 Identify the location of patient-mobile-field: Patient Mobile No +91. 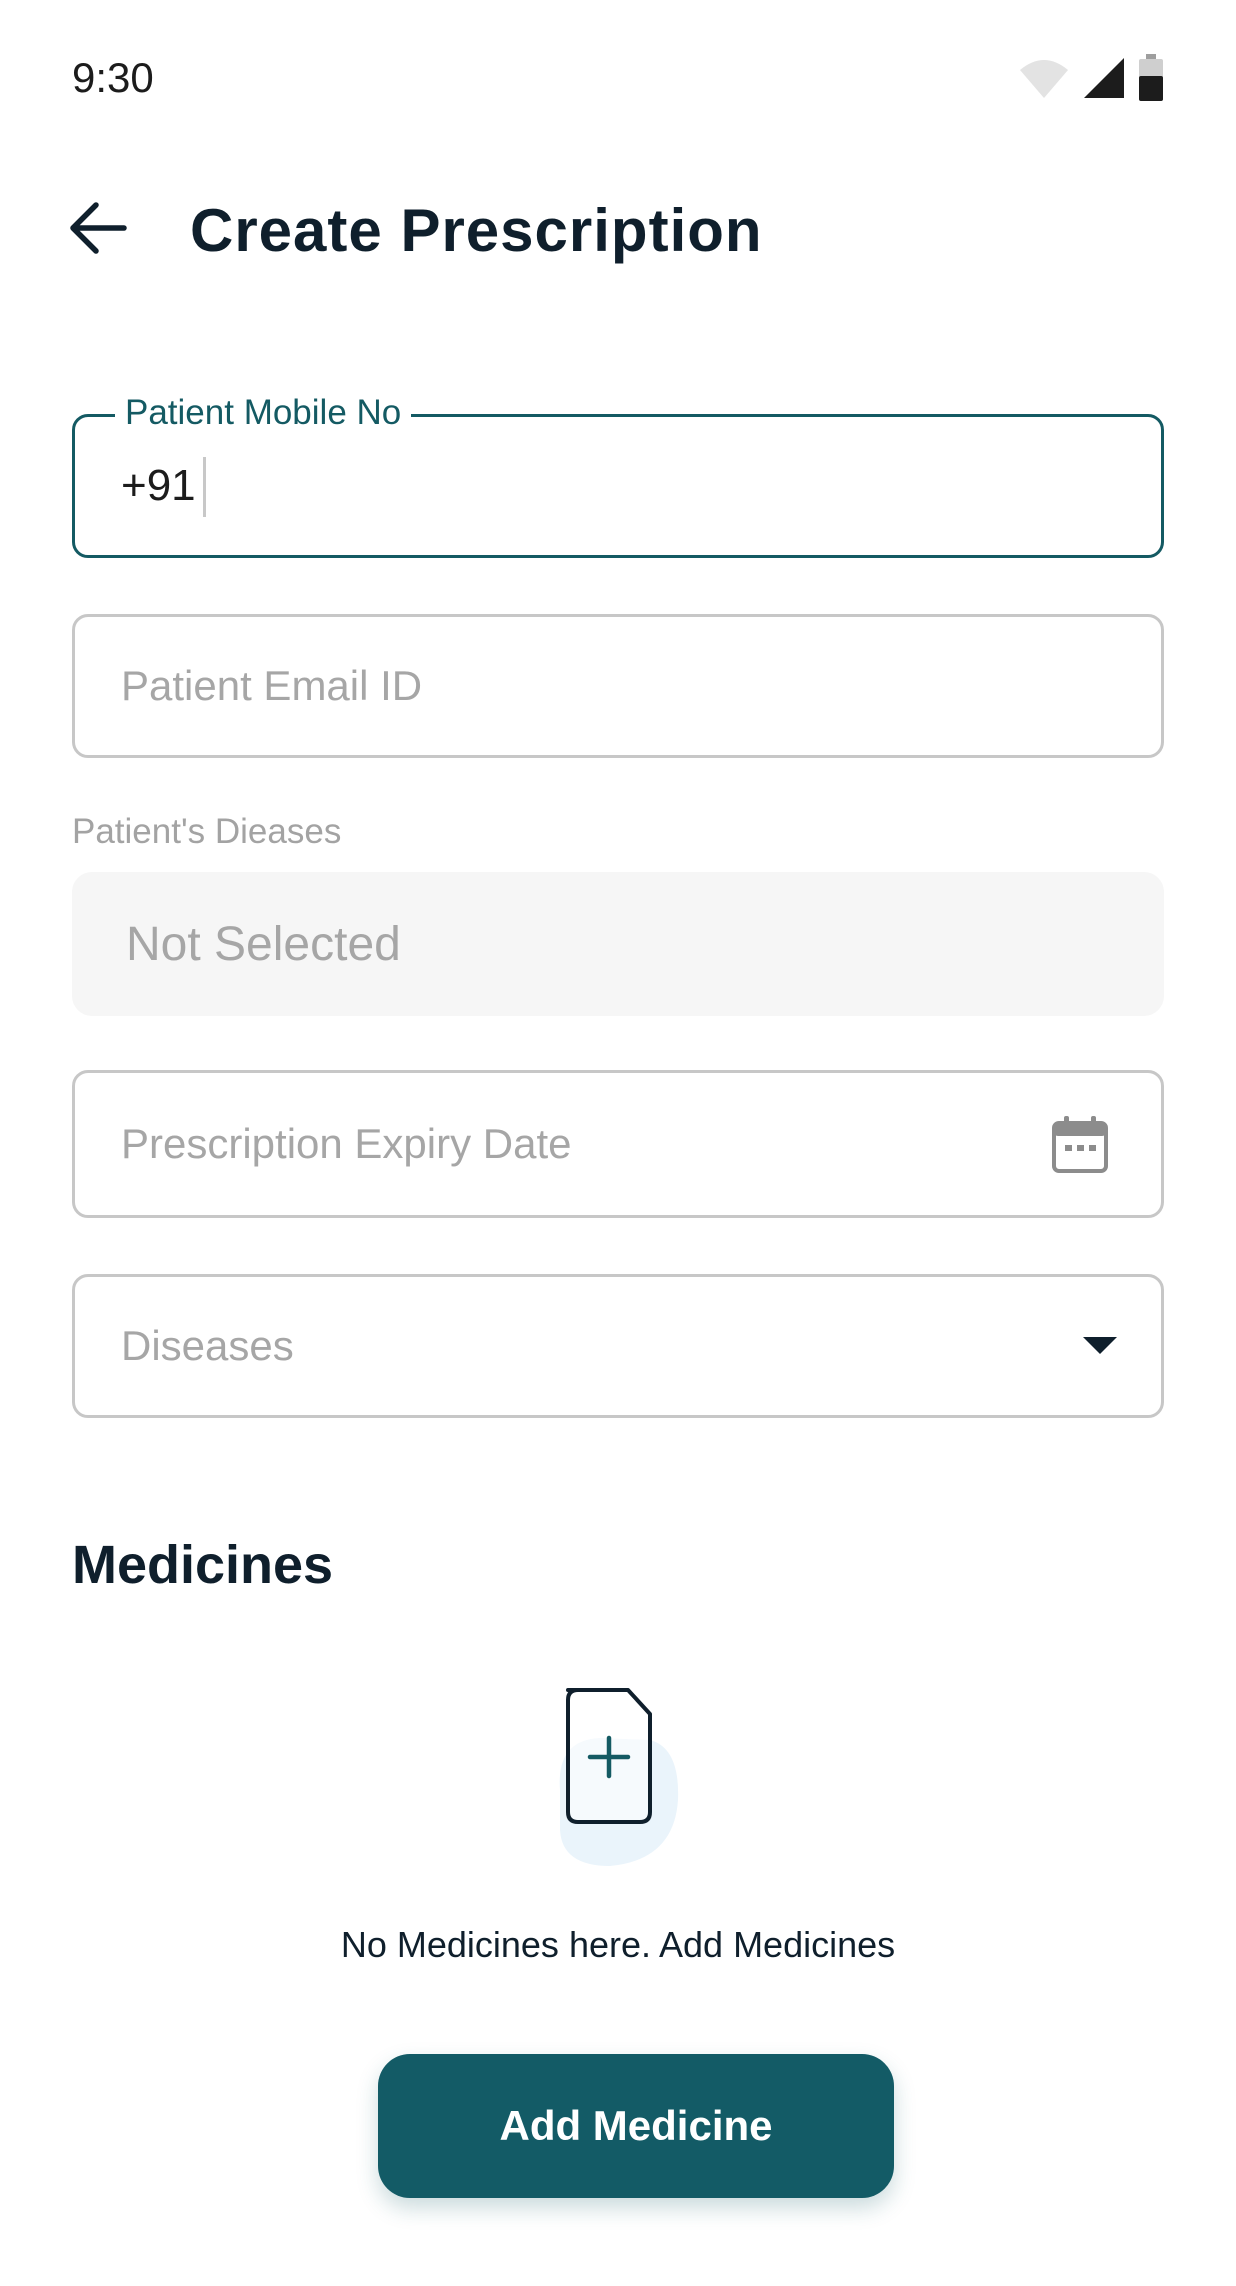
(618, 475).